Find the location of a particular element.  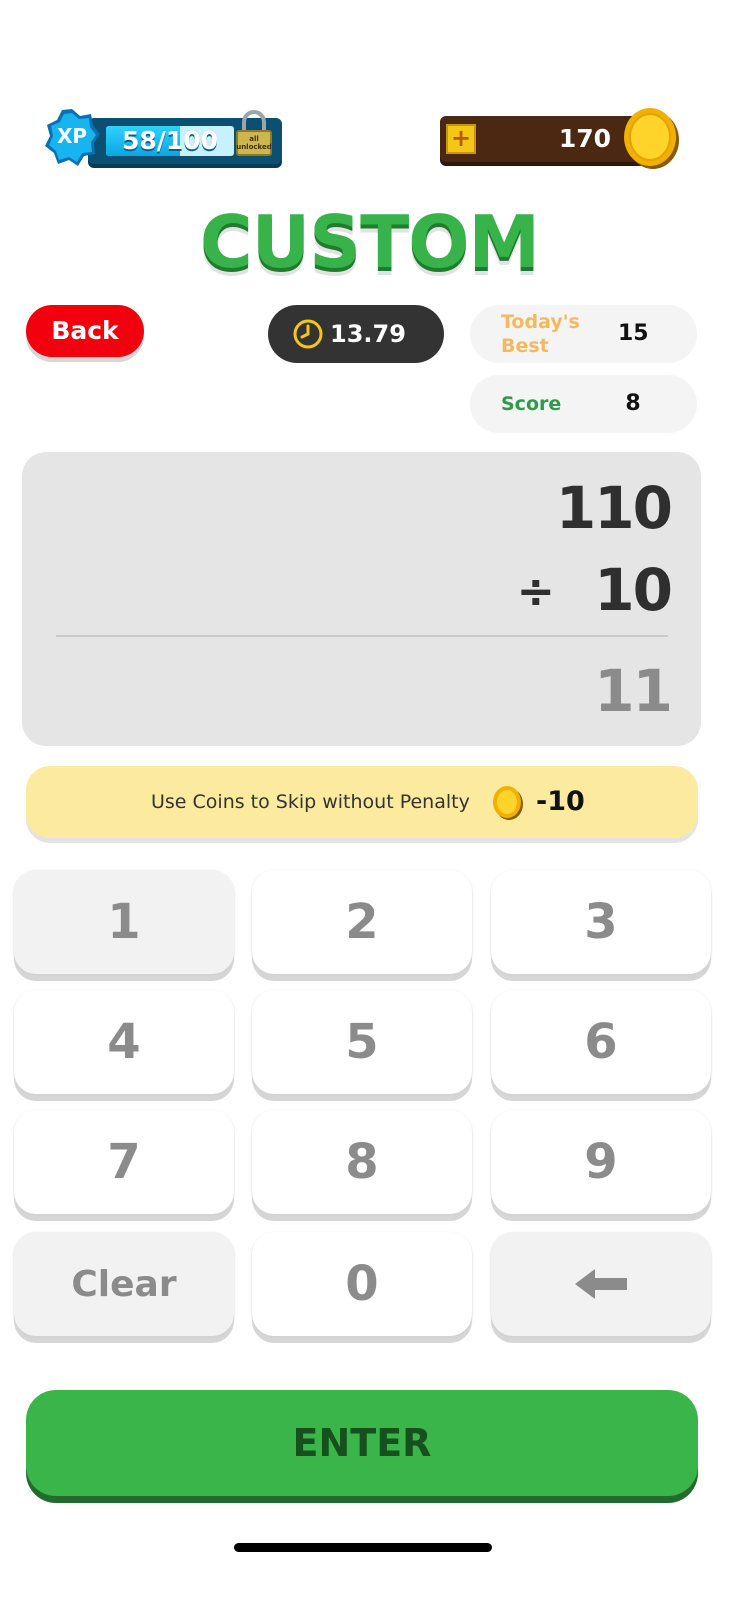

xp-bar: 58/100 XP all unlocked is located at coordinates (164, 140).